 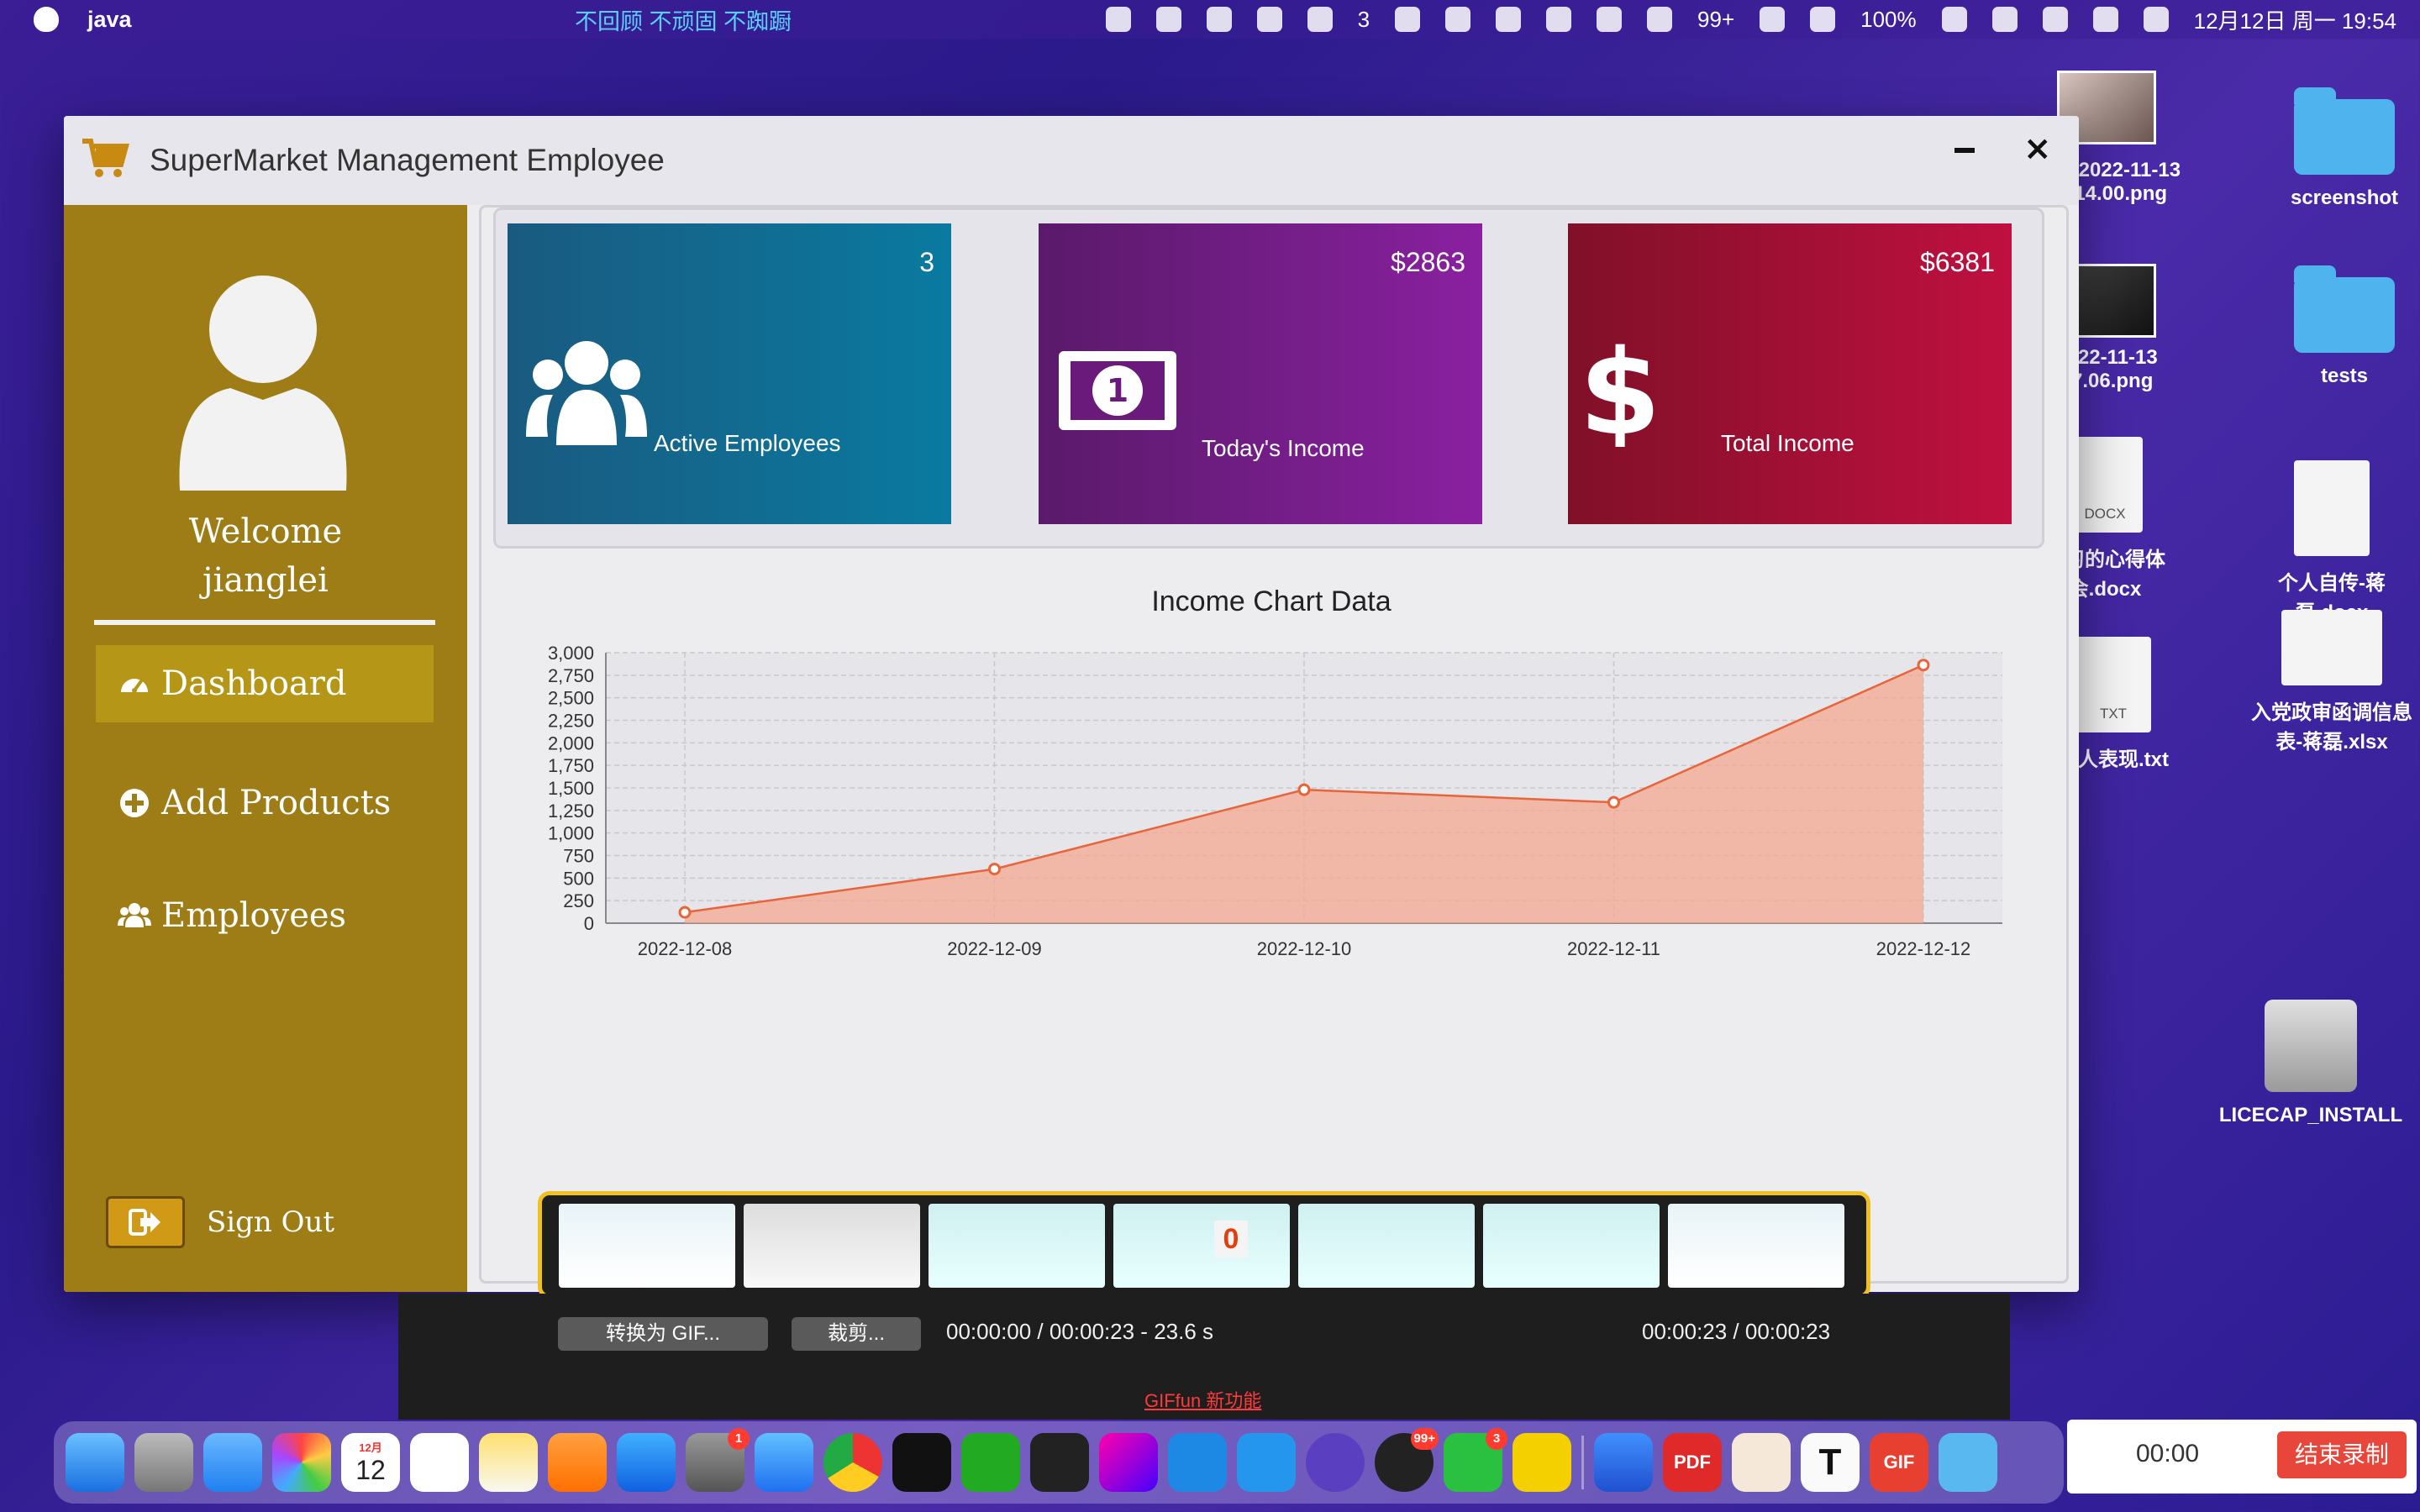 I want to click on time-left: 00:00:00 / 00:00:23 - 23.6 s, so click(x=1080, y=1331).